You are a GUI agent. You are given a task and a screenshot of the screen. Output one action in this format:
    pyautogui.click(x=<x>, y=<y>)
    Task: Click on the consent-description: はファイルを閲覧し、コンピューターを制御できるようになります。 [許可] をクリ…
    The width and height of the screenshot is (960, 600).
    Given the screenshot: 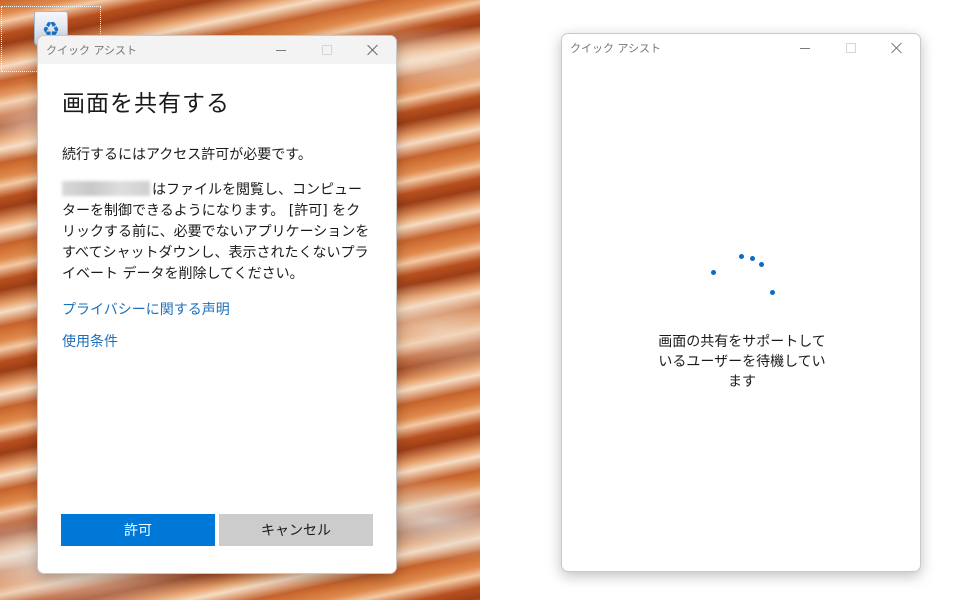 What is the action you would take?
    pyautogui.click(x=217, y=232)
    